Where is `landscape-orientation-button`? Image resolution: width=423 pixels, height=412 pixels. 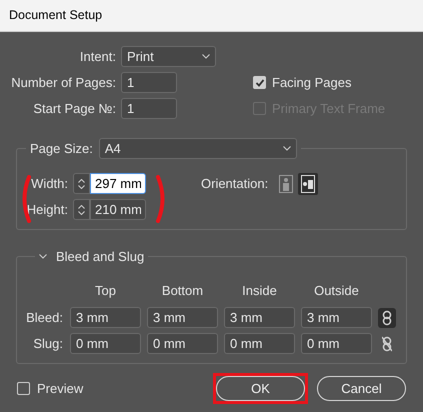
landscape-orientation-button is located at coordinates (308, 184).